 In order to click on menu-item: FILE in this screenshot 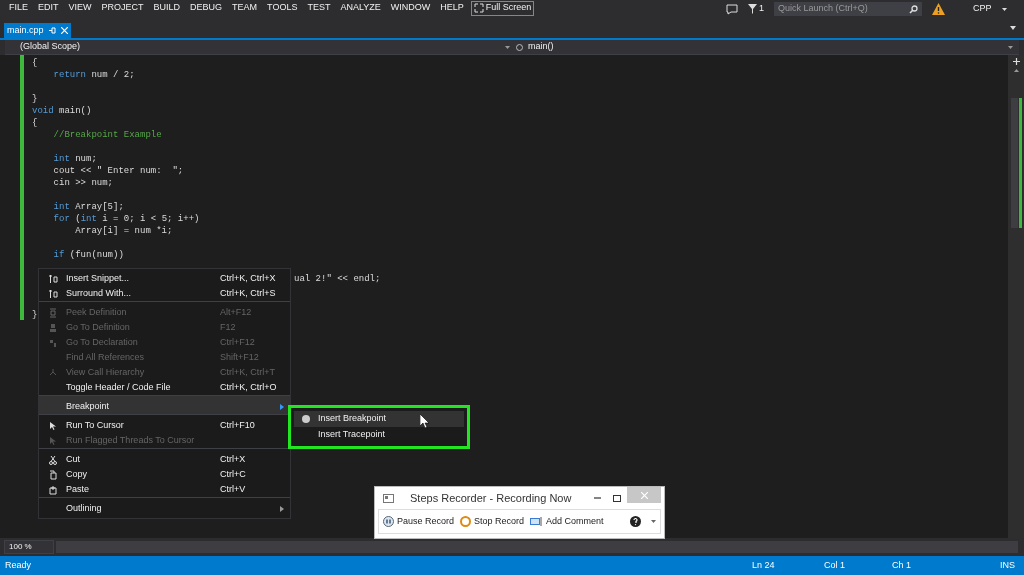, I will do `click(18, 8)`.